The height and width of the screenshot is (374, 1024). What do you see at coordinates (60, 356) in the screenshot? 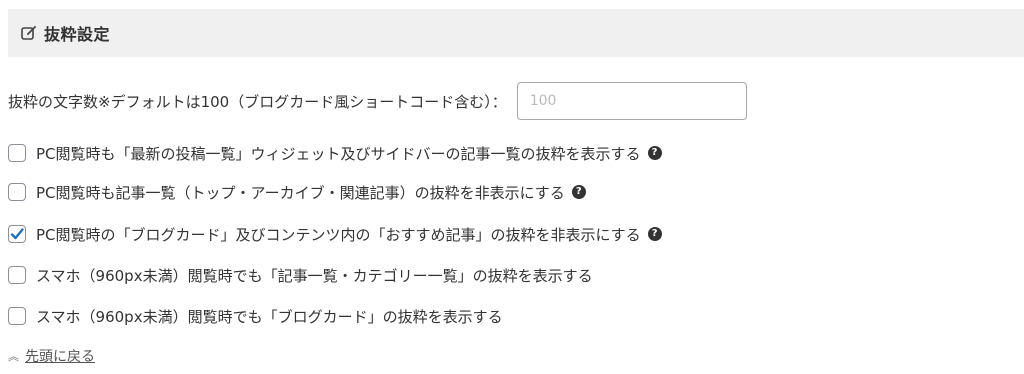
I see `back-to-top-link: 先頭に戻る` at bounding box center [60, 356].